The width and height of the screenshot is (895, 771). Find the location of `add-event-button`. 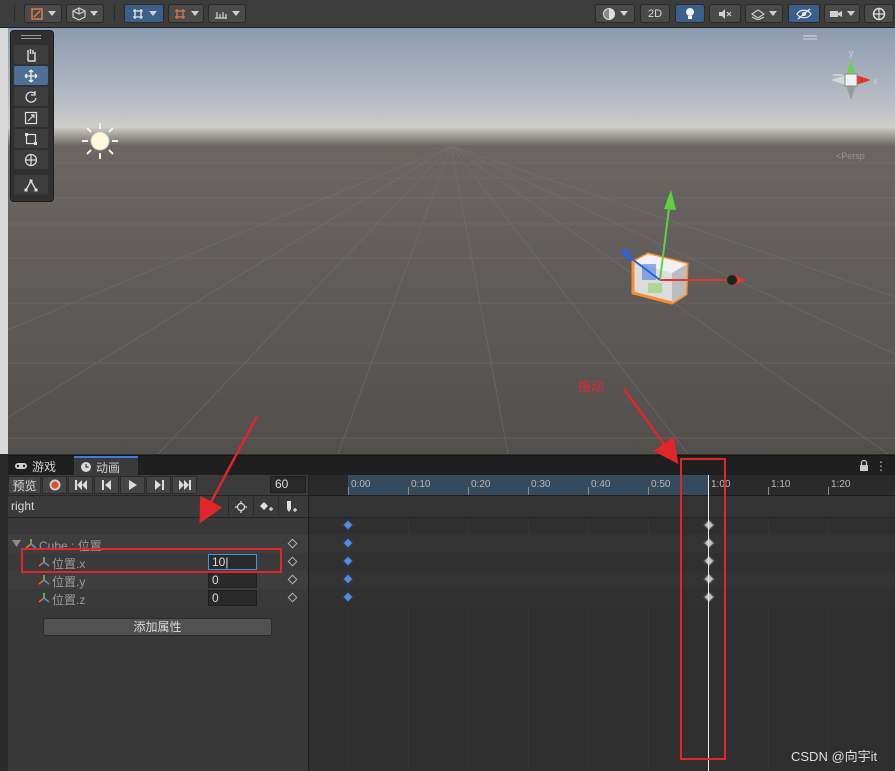

add-event-button is located at coordinates (290, 506).